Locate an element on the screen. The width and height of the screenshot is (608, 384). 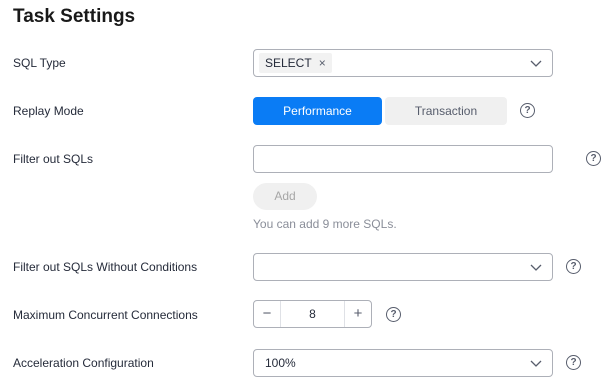
increment-button: + is located at coordinates (357, 314).